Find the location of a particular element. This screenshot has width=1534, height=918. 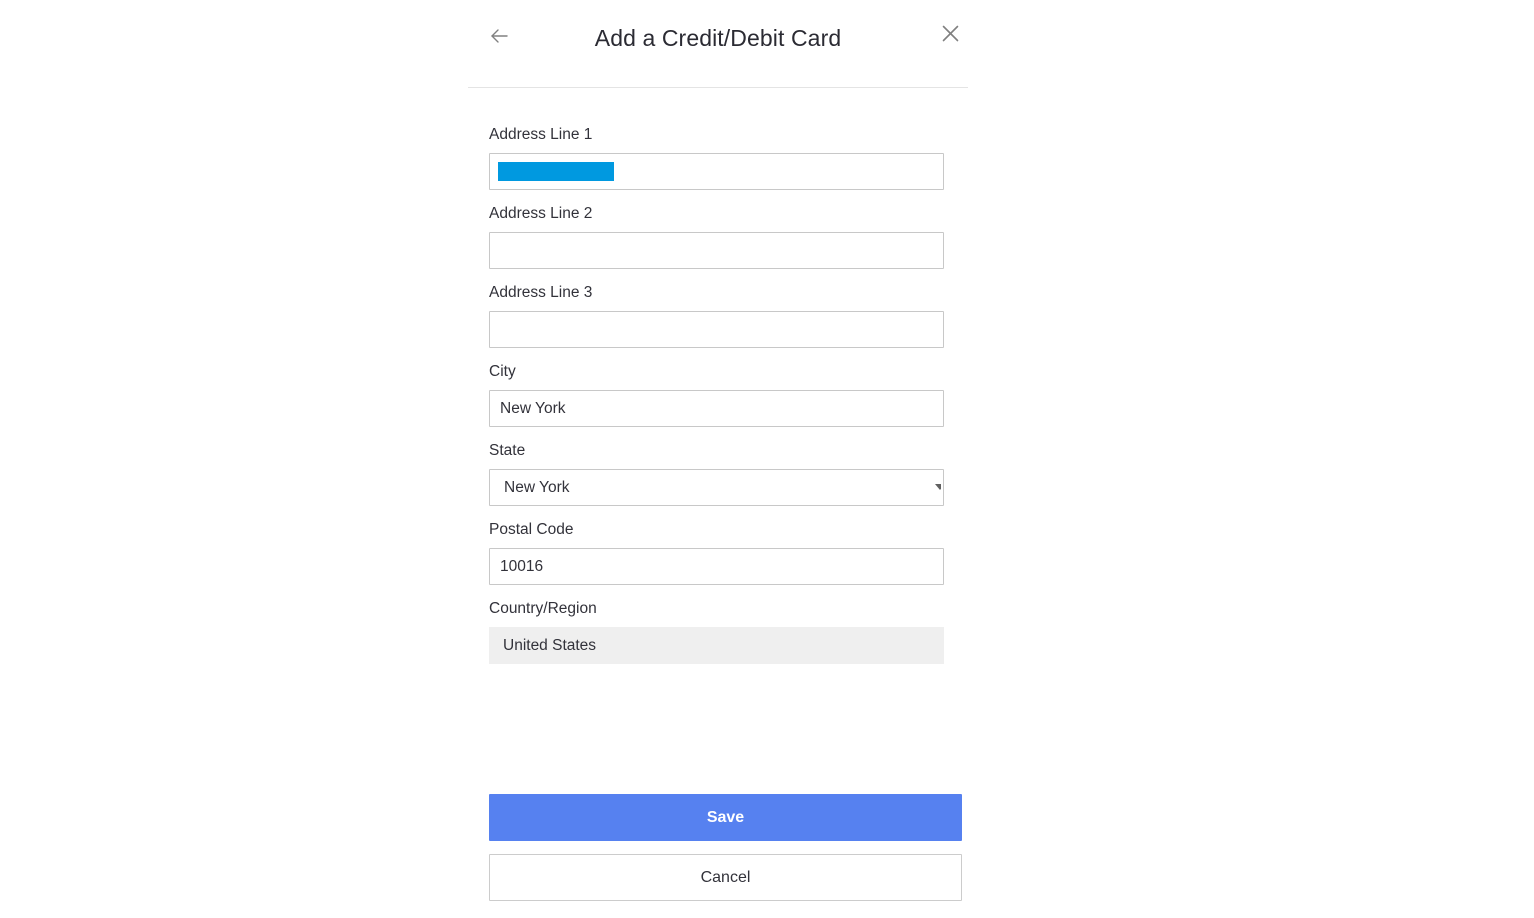

state-select: New York is located at coordinates (716, 487).